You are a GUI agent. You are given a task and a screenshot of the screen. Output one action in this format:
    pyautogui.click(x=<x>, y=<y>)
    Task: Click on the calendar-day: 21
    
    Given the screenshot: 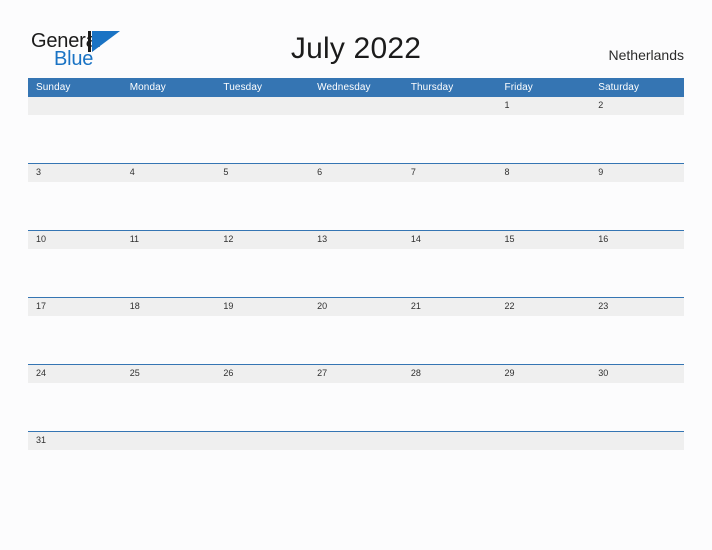 What is the action you would take?
    pyautogui.click(x=449, y=331)
    